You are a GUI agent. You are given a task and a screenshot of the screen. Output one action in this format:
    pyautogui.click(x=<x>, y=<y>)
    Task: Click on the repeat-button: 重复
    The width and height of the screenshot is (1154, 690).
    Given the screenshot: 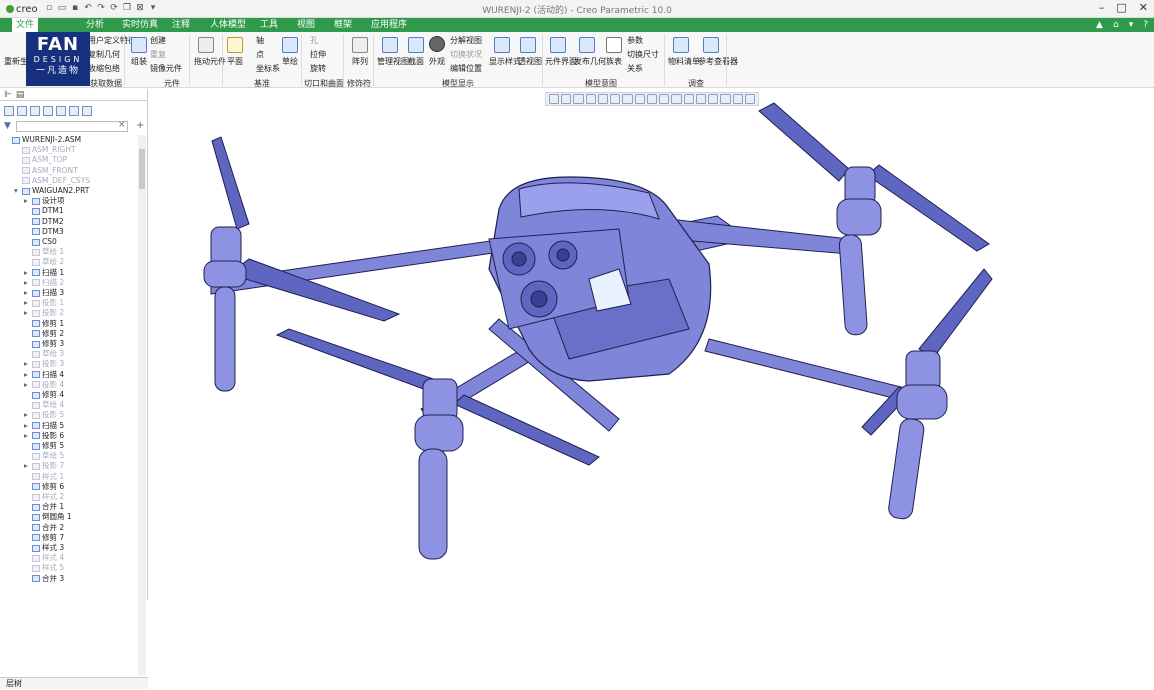 What is the action you would take?
    pyautogui.click(x=158, y=54)
    